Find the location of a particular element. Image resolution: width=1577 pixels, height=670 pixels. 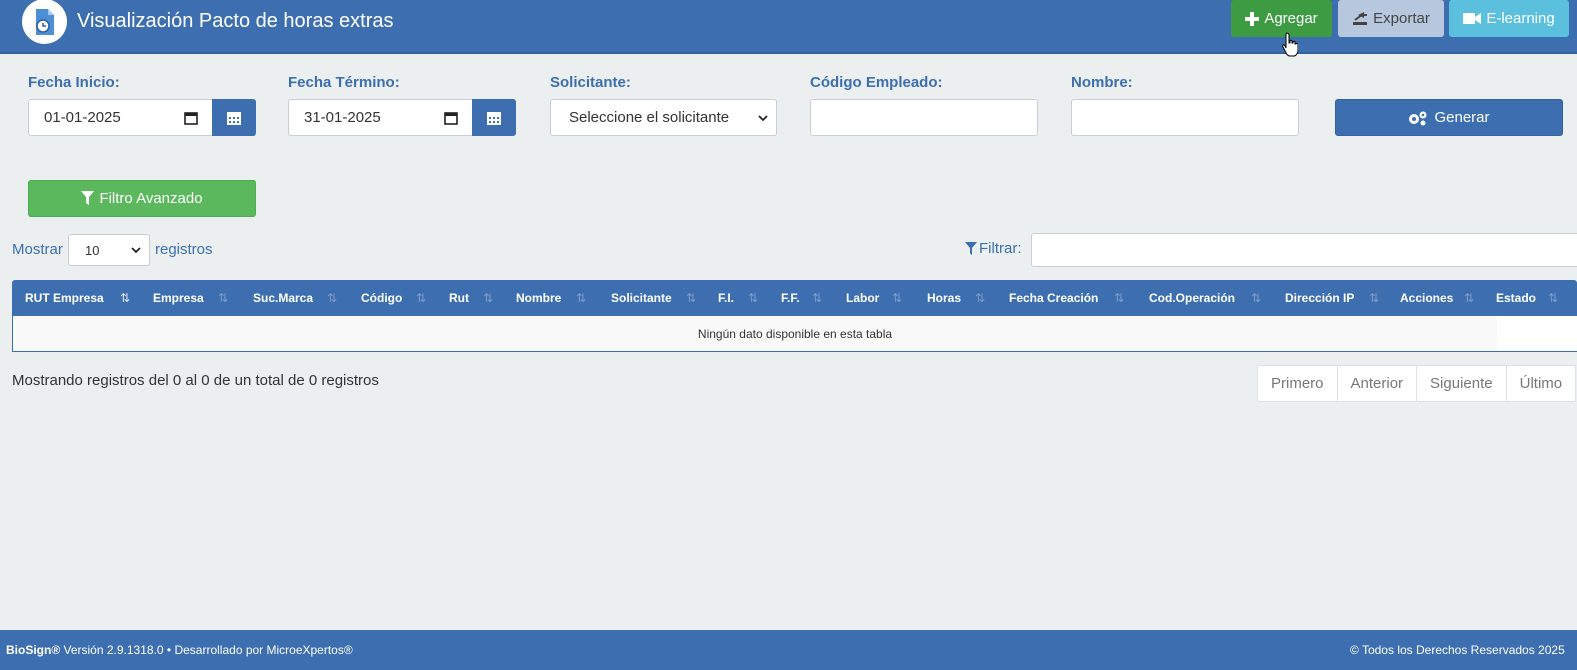

fecha-inicio-label: Fecha Inicio: is located at coordinates (74, 82).